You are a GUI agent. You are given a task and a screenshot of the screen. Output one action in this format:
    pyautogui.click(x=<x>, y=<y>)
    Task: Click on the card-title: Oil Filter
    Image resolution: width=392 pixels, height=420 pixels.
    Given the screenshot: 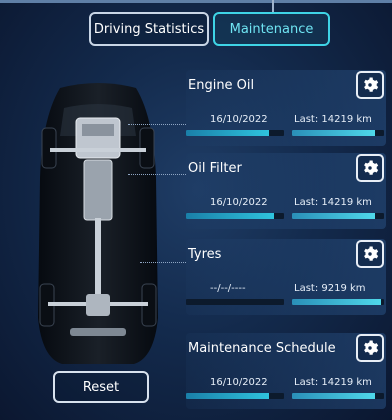 What is the action you would take?
    pyautogui.click(x=215, y=168)
    